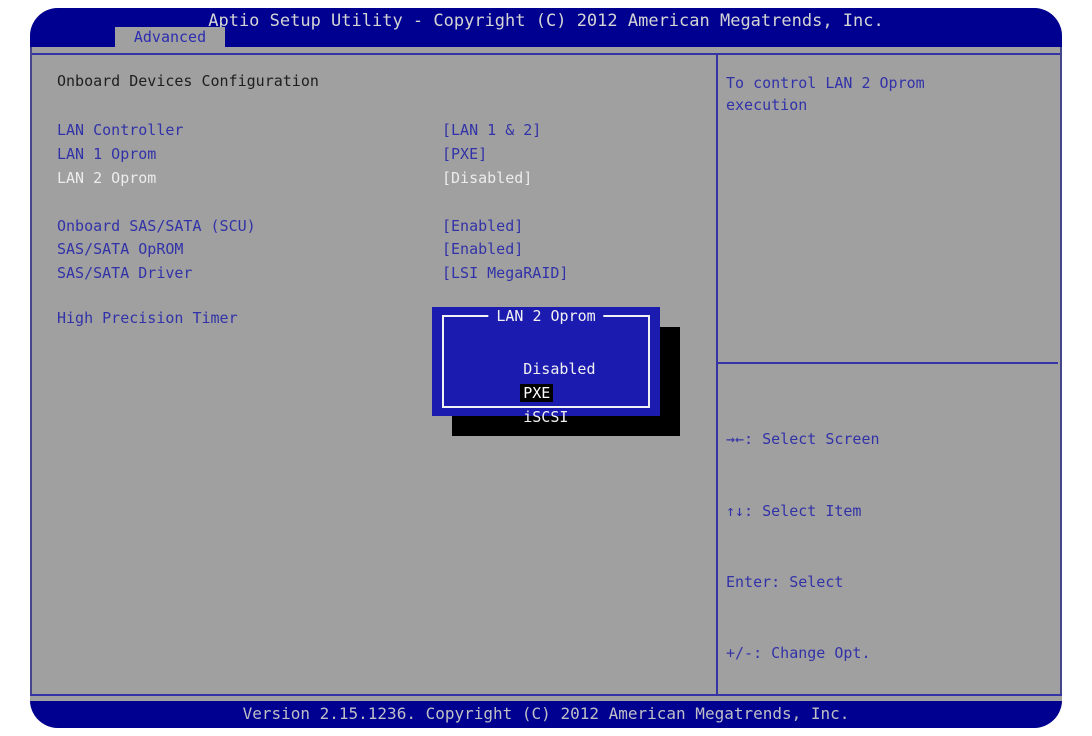 Image resolution: width=1092 pixels, height=736 pixels. Describe the element at coordinates (120, 130) in the screenshot. I see `setting-label: LAN Controller` at that location.